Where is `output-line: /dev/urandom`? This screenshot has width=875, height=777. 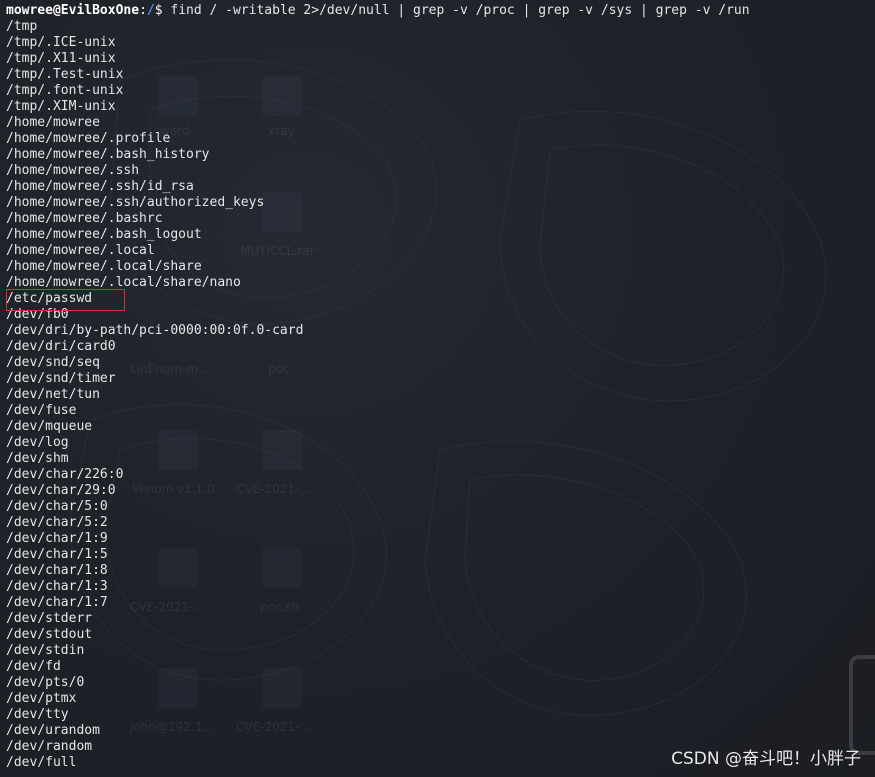
output-line: /dev/urandom is located at coordinates (53, 730).